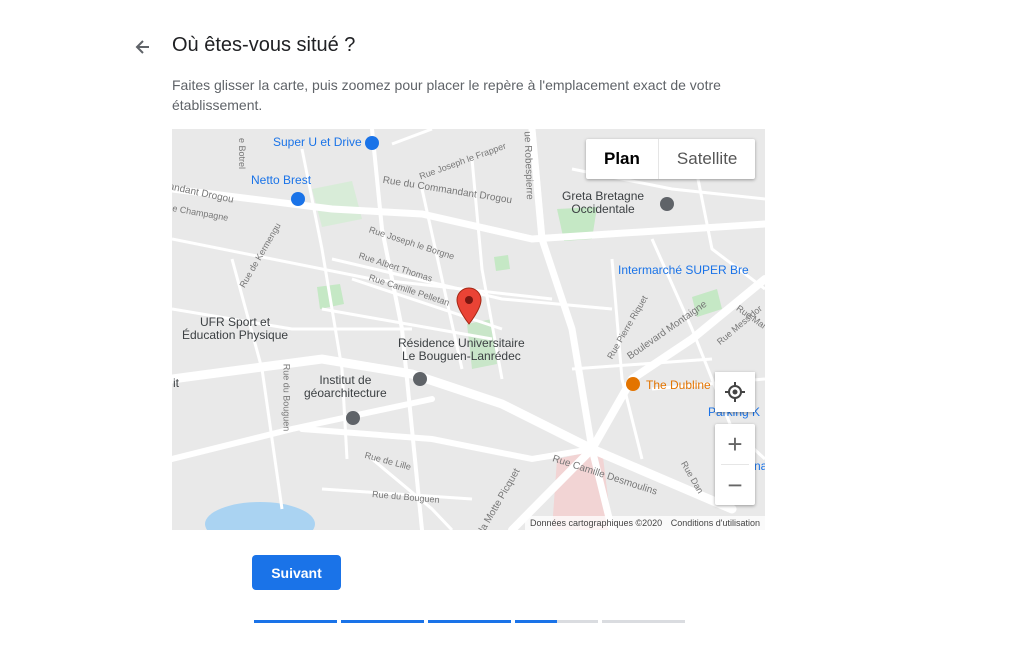  What do you see at coordinates (622, 159) in the screenshot?
I see `map-type-plan-button: Plan` at bounding box center [622, 159].